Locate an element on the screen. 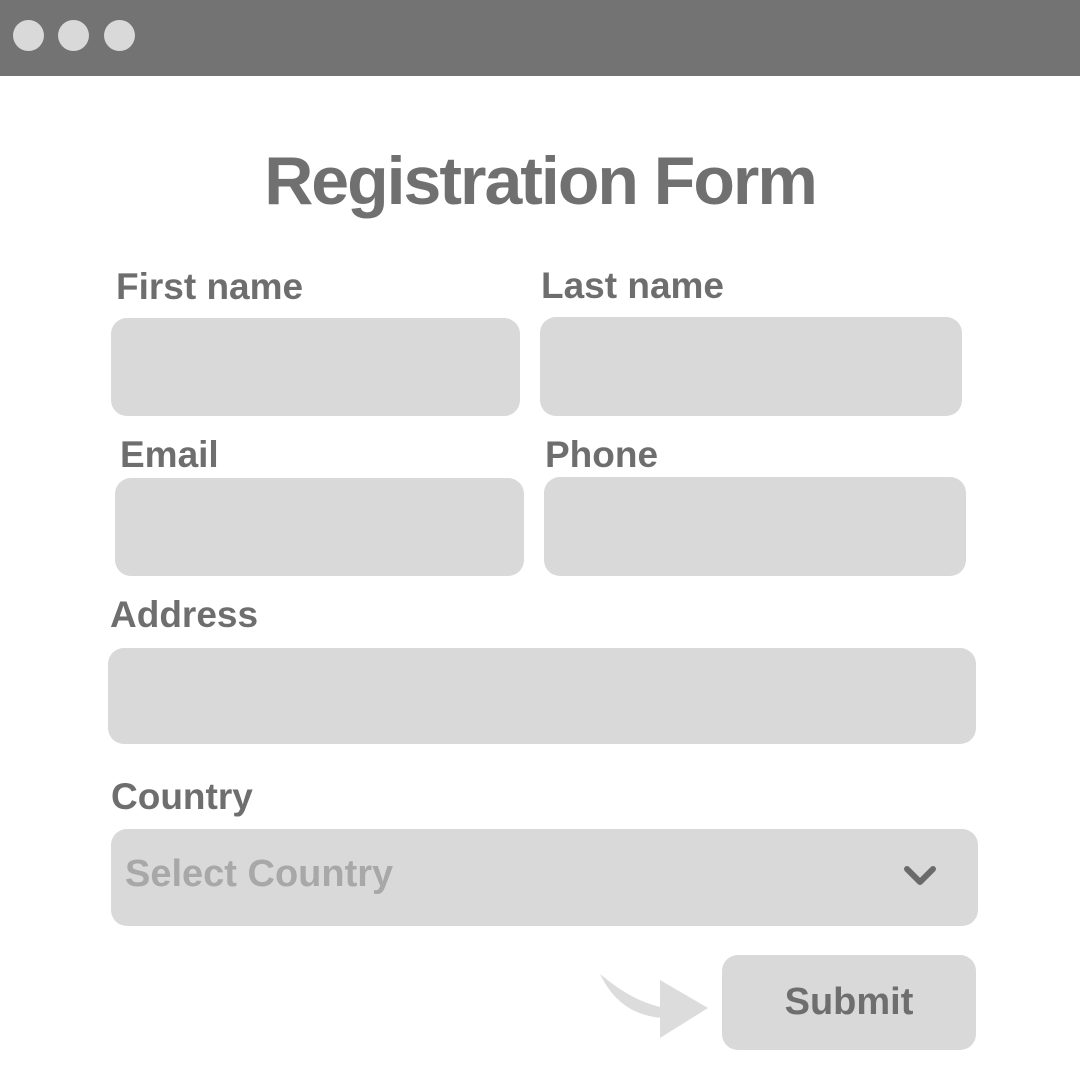 The image size is (1080, 1080). first-name-field is located at coordinates (315, 367).